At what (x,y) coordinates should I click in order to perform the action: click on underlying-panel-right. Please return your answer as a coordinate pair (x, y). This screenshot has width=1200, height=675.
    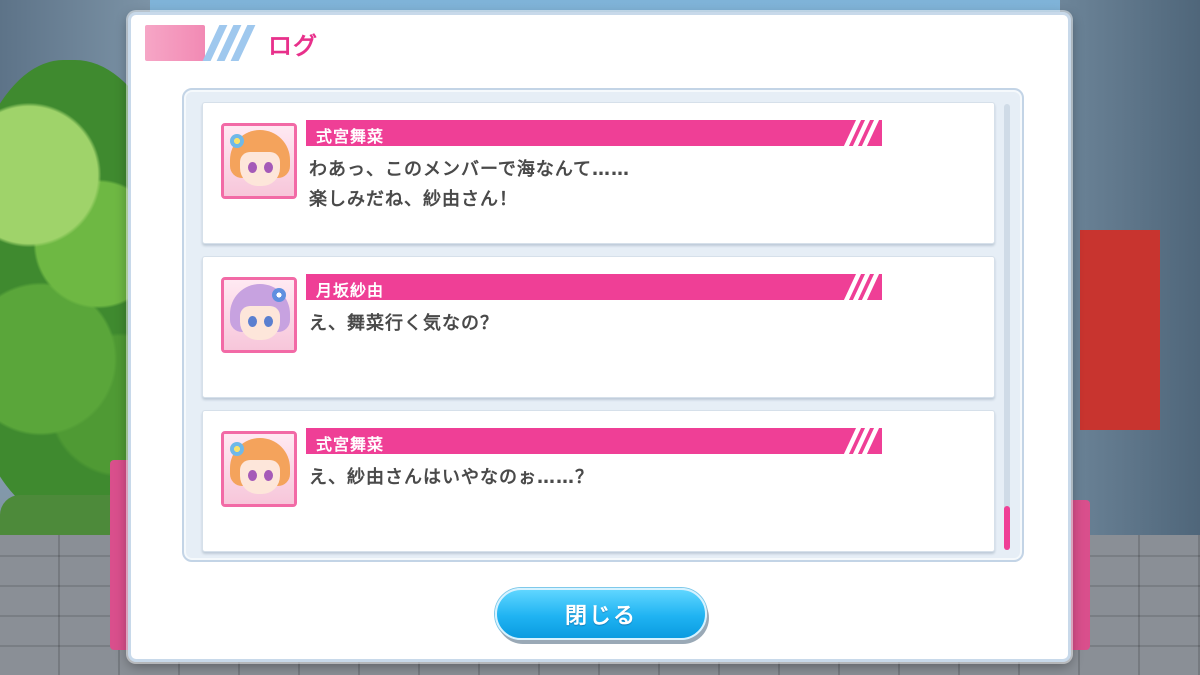
    Looking at the image, I should click on (1079, 575).